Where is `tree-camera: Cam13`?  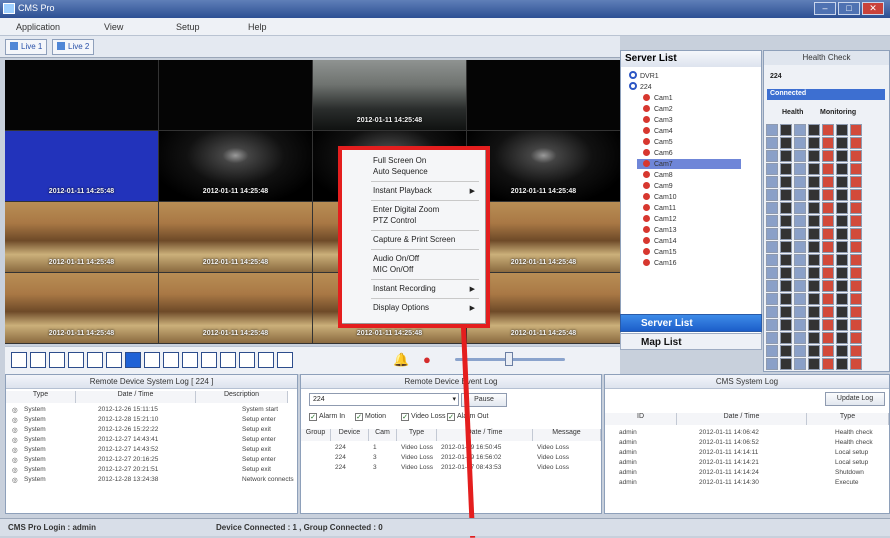 tree-camera: Cam13 is located at coordinates (660, 230).